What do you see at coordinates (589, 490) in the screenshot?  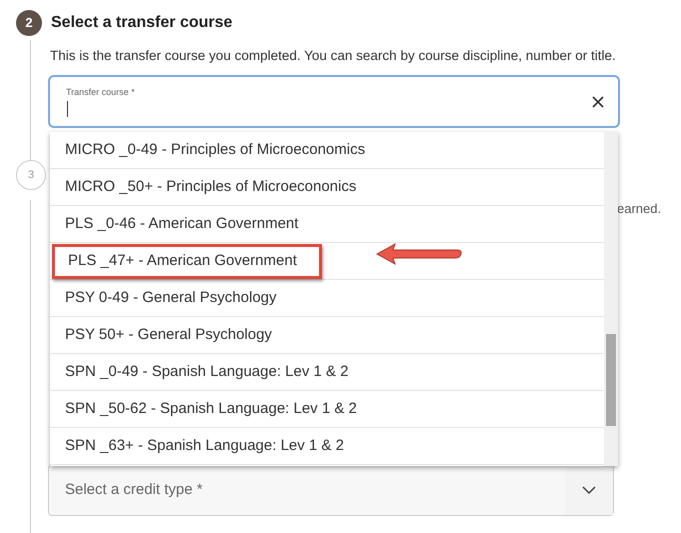 I see `chevron-down-icon` at bounding box center [589, 490].